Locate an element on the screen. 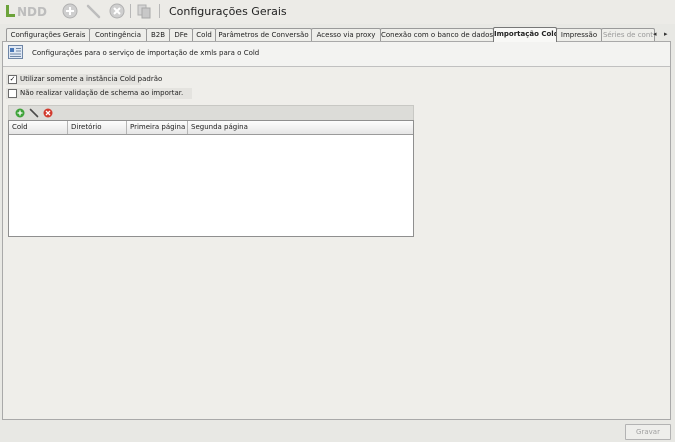 The height and width of the screenshot is (442, 675). use-default-instance-label: Utilizar somente a instância Cold padrão is located at coordinates (91, 79).